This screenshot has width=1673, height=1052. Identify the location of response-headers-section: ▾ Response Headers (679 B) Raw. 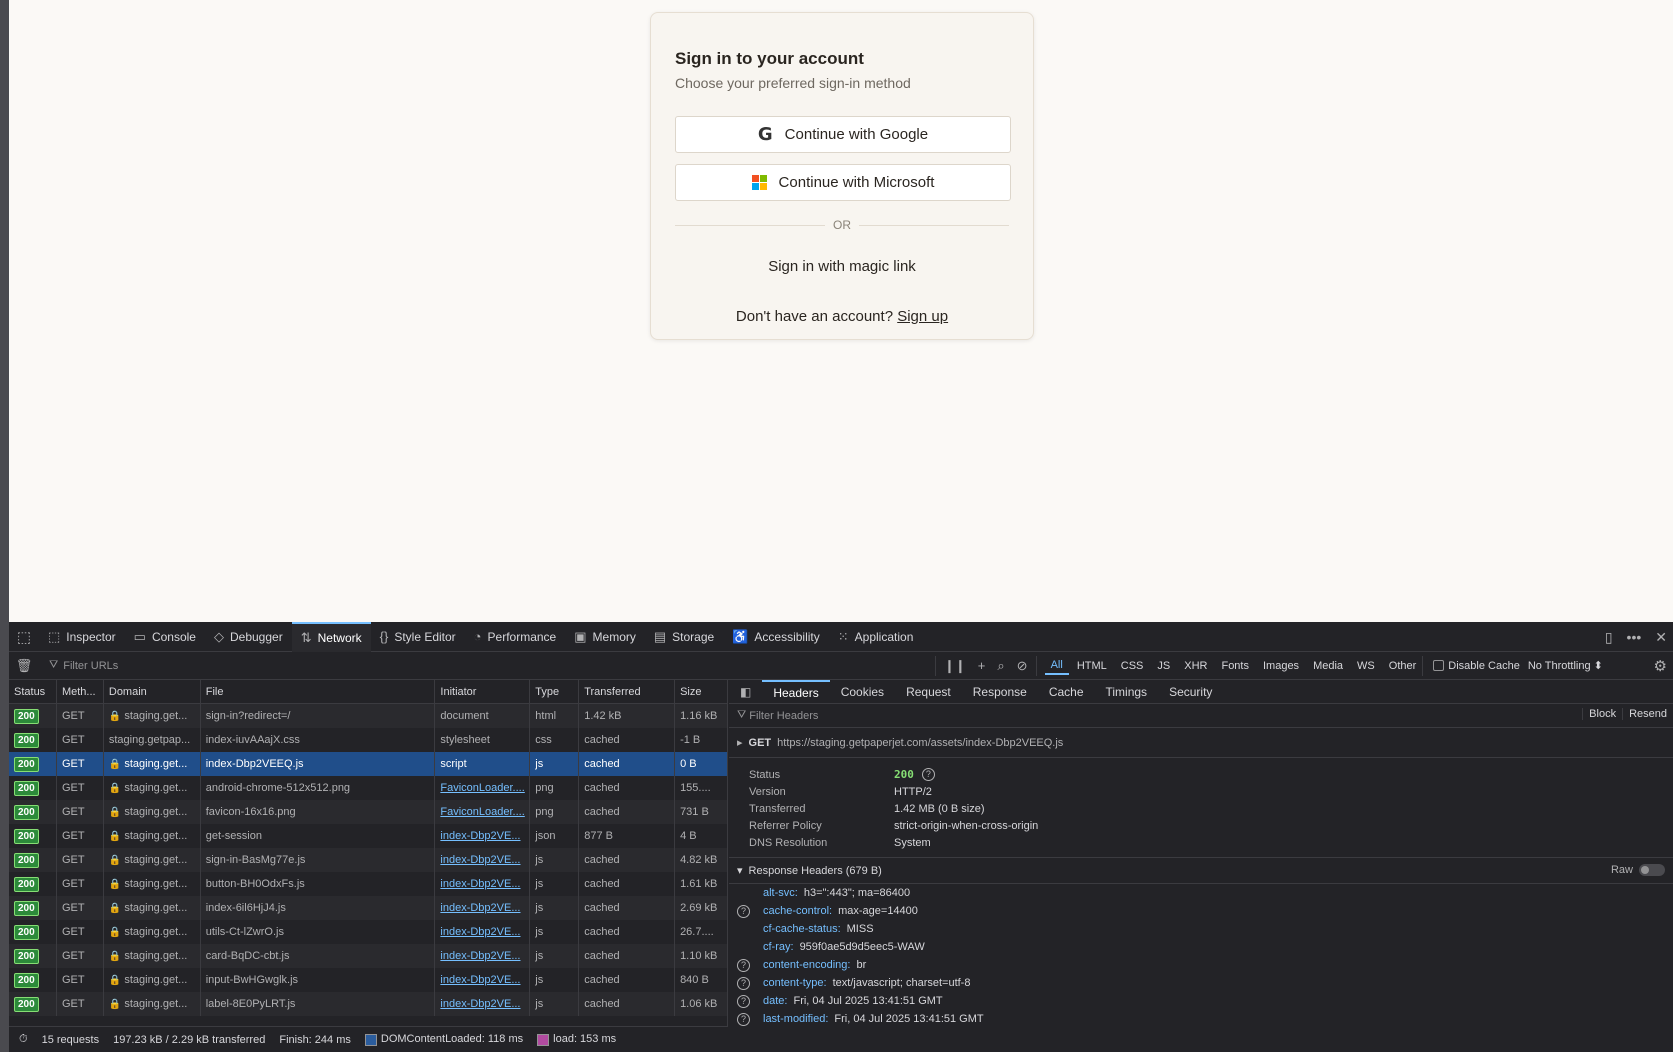
(1201, 871).